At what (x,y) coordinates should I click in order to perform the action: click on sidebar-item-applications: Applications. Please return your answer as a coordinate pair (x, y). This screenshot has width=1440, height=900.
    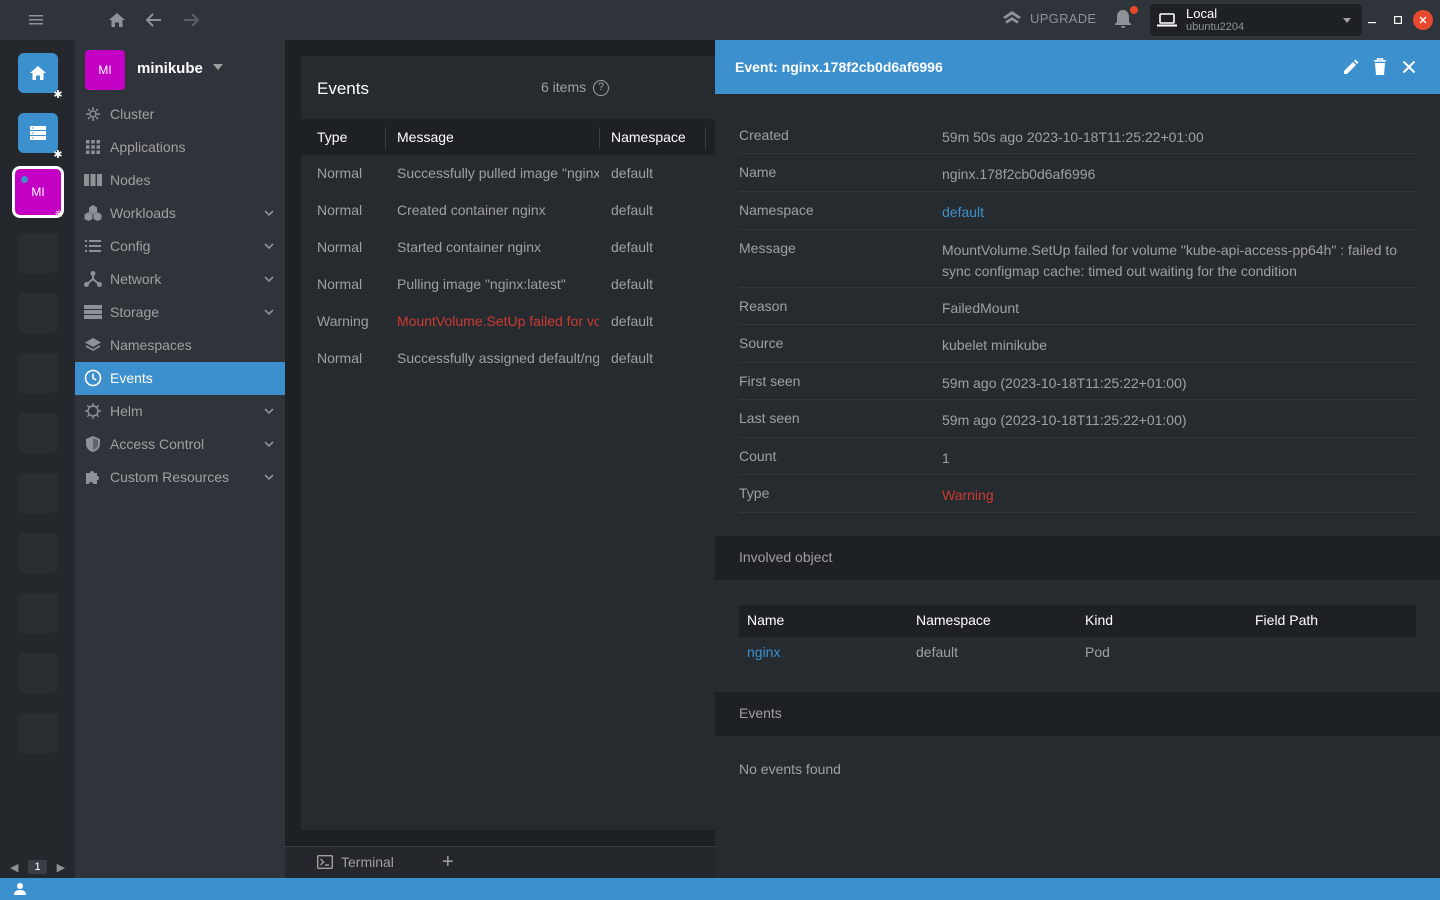
    Looking at the image, I should click on (180, 147).